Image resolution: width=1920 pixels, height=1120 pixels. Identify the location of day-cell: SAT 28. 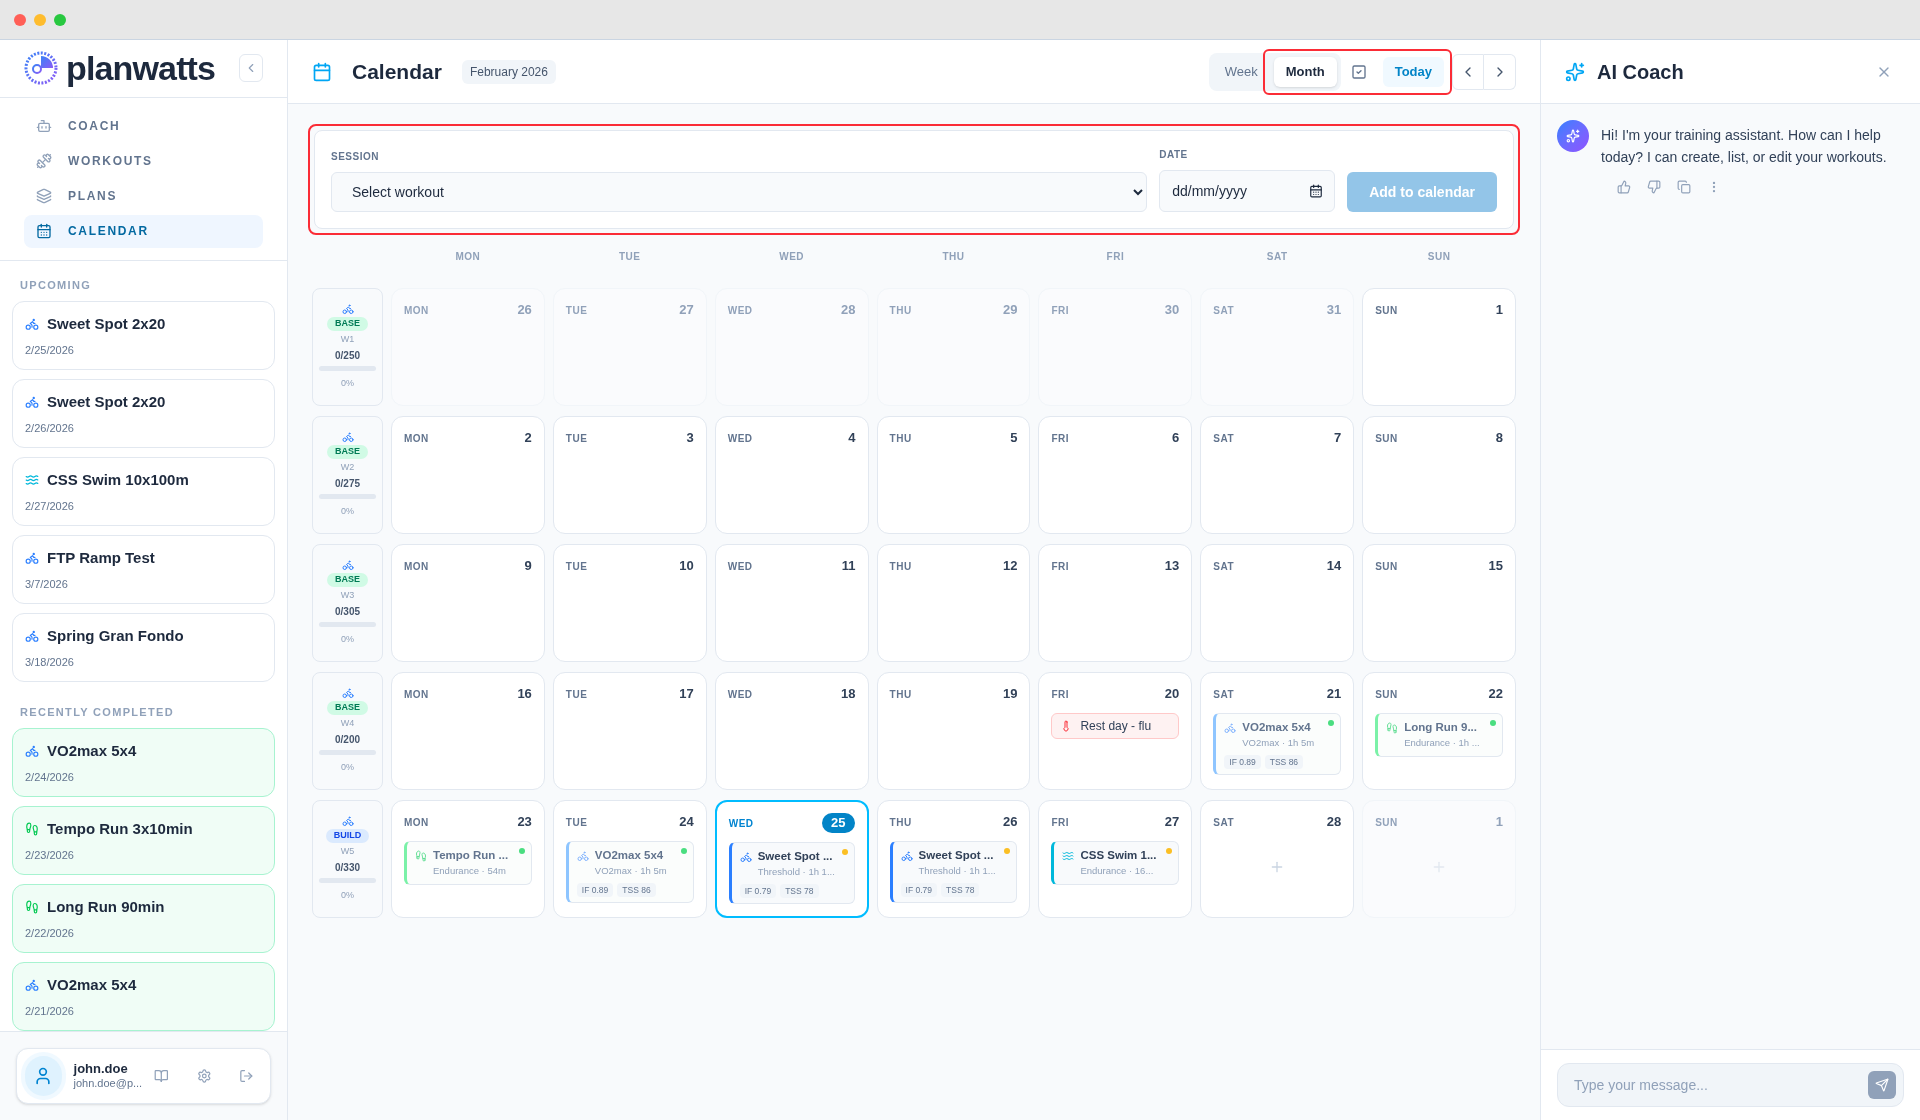
(1277, 859).